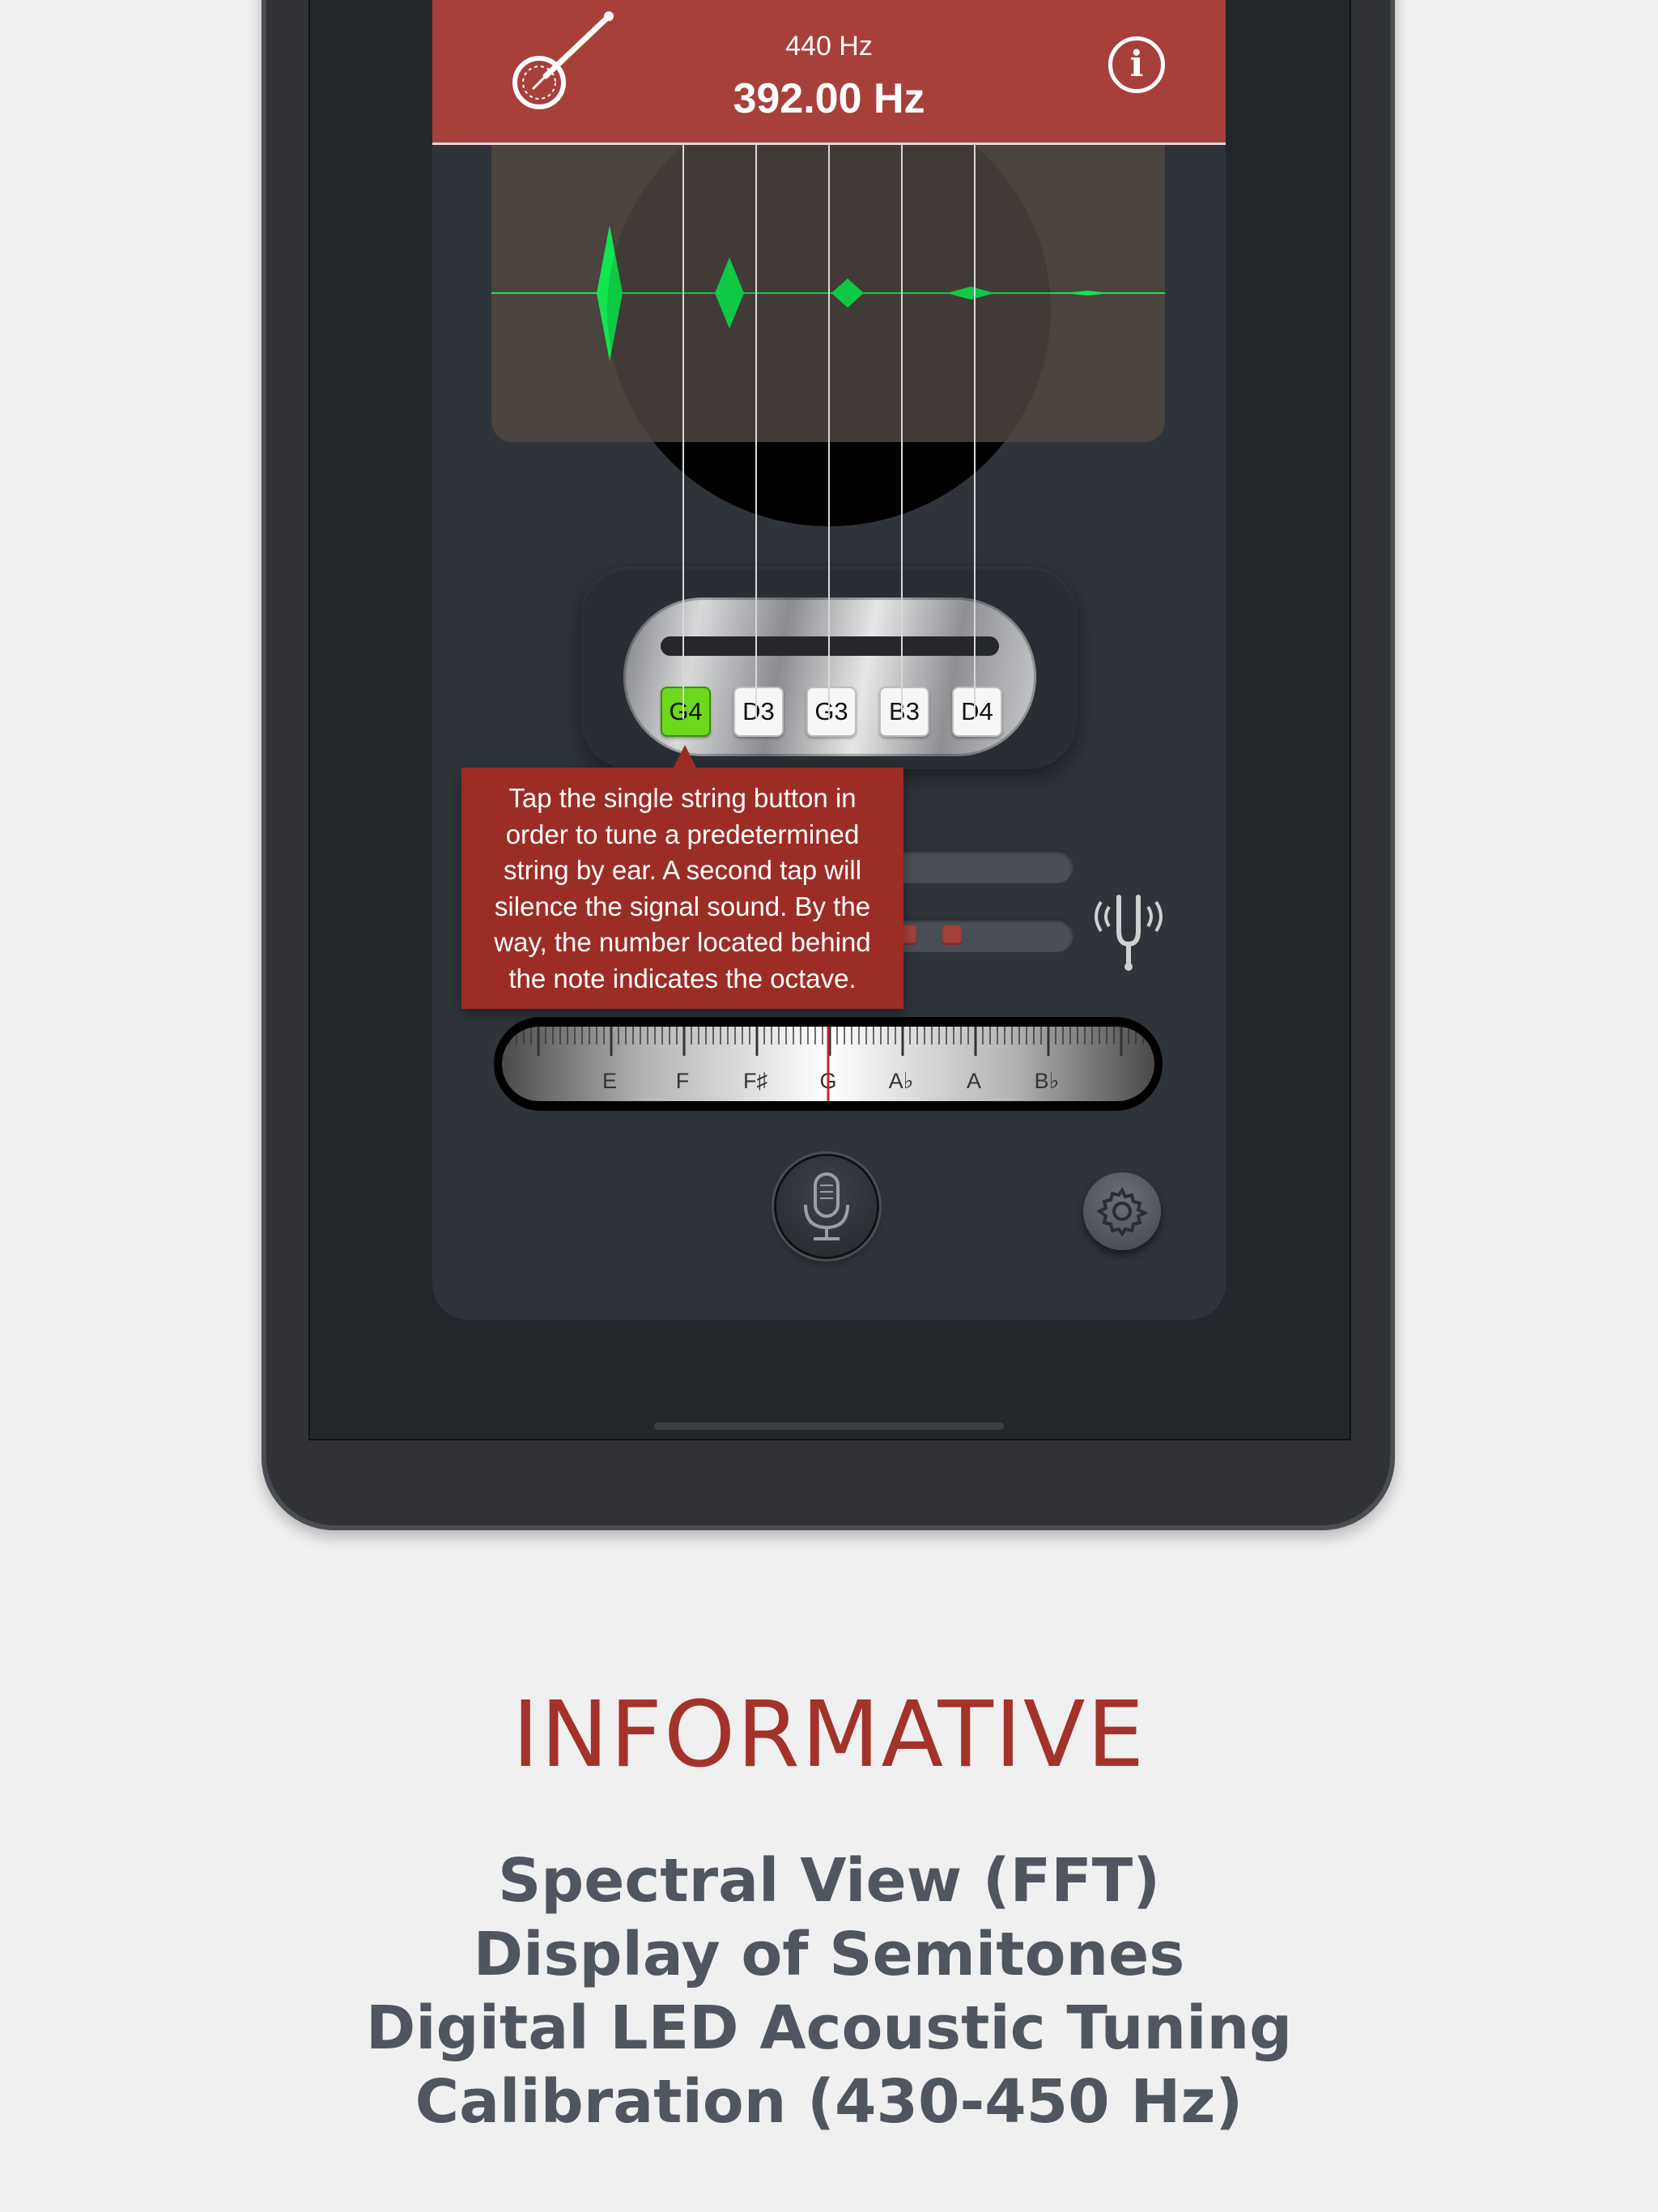  What do you see at coordinates (682, 906) in the screenshot?
I see `tooltip-line: silence the signal sound. By the` at bounding box center [682, 906].